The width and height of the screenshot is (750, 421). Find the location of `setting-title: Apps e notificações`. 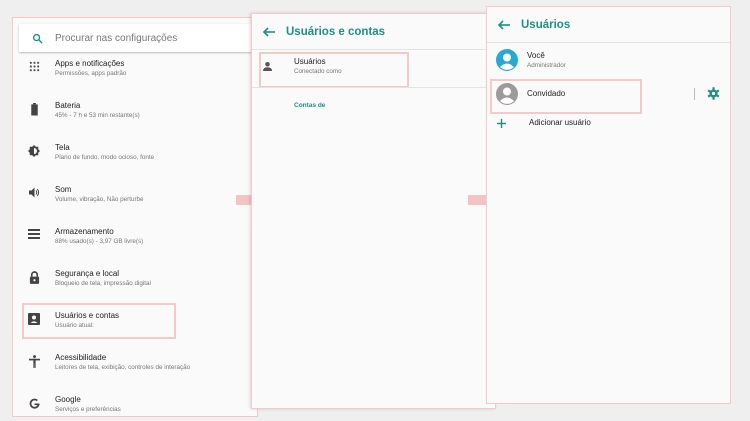

setting-title: Apps e notificações is located at coordinates (90, 63).